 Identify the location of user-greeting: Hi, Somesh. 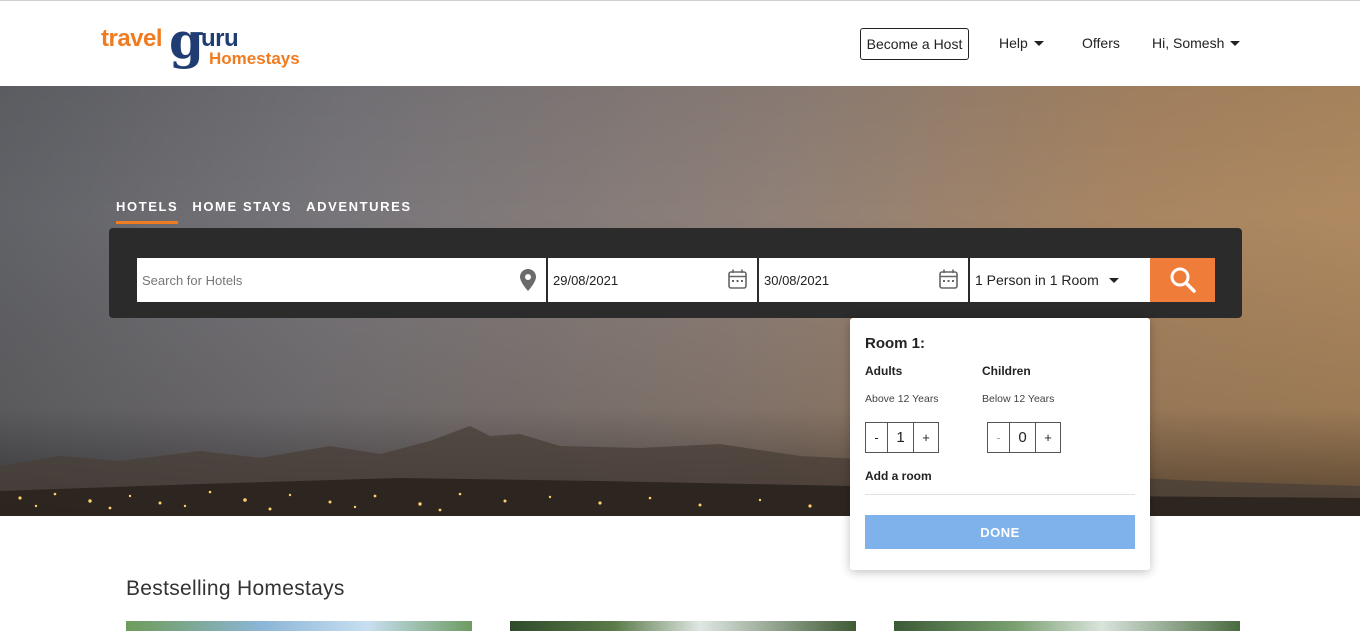
(1188, 43).